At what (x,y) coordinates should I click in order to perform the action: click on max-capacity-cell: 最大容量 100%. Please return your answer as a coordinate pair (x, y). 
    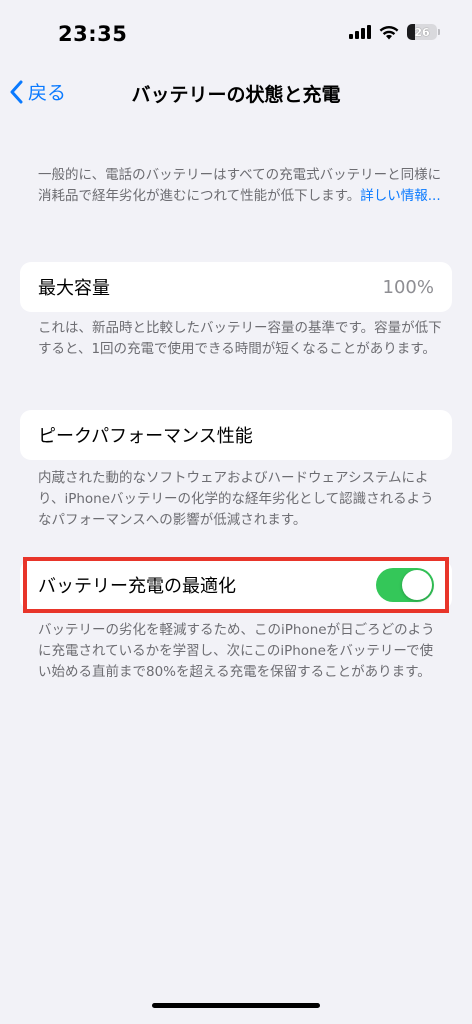
    Looking at the image, I should click on (236, 287).